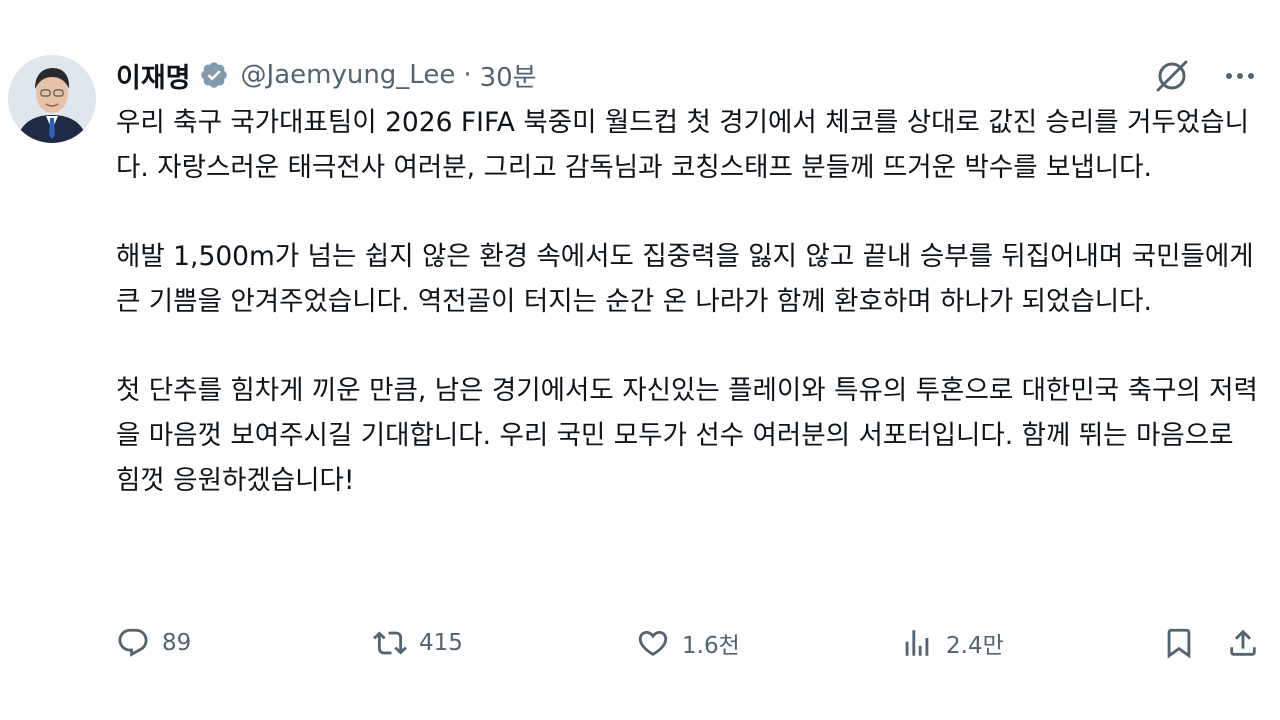 Image resolution: width=1280 pixels, height=720 pixels. I want to click on retweet-icon, so click(390, 643).